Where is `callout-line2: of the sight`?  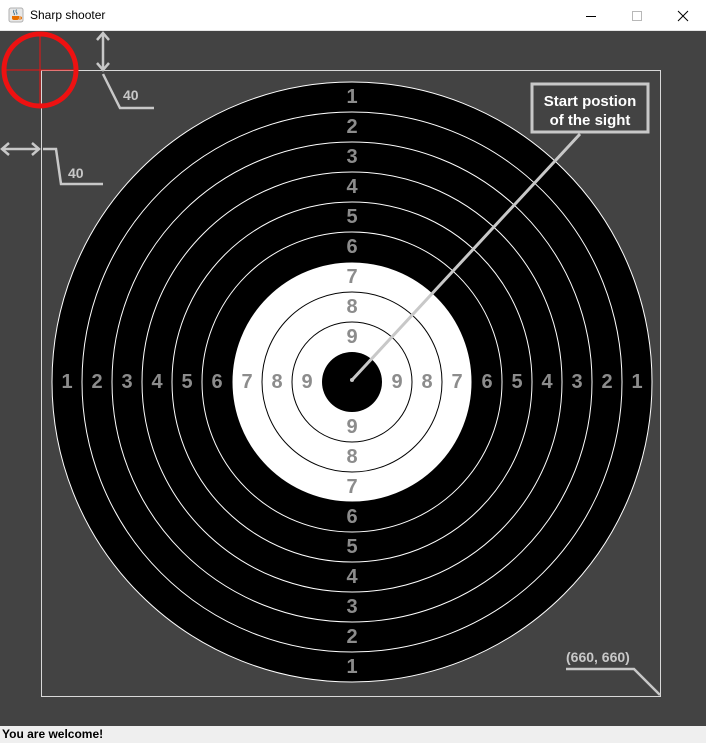
callout-line2: of the sight is located at coordinates (590, 120).